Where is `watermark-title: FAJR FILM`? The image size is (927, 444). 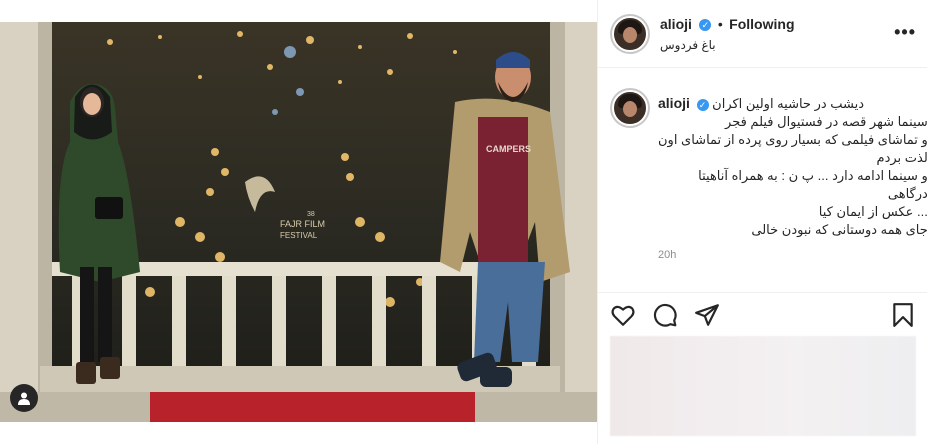 watermark-title: FAJR FILM is located at coordinates (302, 224).